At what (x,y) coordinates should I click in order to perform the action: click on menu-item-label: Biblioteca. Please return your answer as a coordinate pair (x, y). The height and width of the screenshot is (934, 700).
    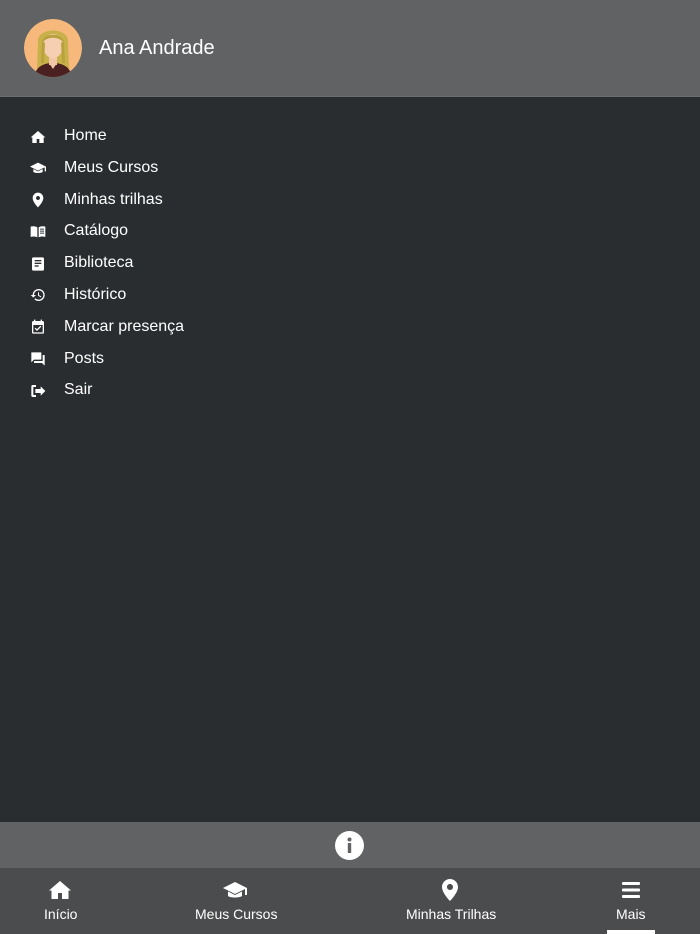
    Looking at the image, I should click on (99, 263).